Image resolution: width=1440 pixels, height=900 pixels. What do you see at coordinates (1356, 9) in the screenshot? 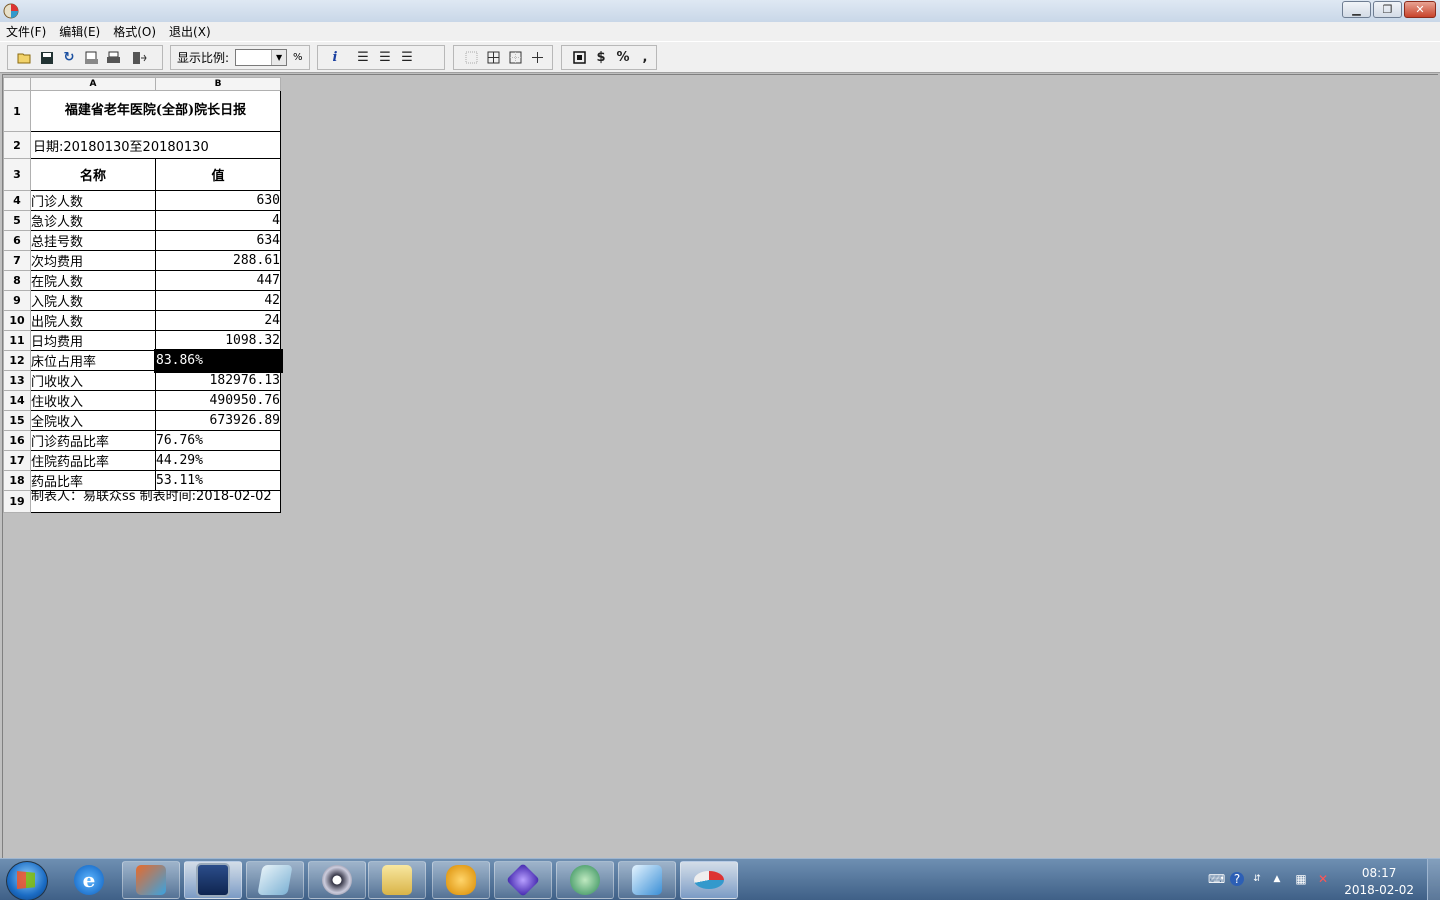
I see `minimize-button: ▁` at bounding box center [1356, 9].